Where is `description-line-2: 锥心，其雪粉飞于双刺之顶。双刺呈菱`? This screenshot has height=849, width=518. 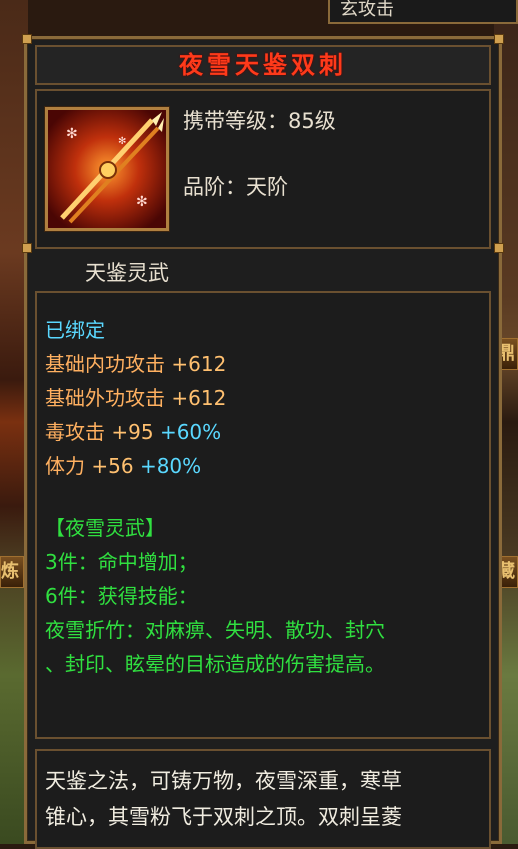
description-line-2: 锥心，其雪粉飞于双刺之顶。双刺呈菱 is located at coordinates (223, 817).